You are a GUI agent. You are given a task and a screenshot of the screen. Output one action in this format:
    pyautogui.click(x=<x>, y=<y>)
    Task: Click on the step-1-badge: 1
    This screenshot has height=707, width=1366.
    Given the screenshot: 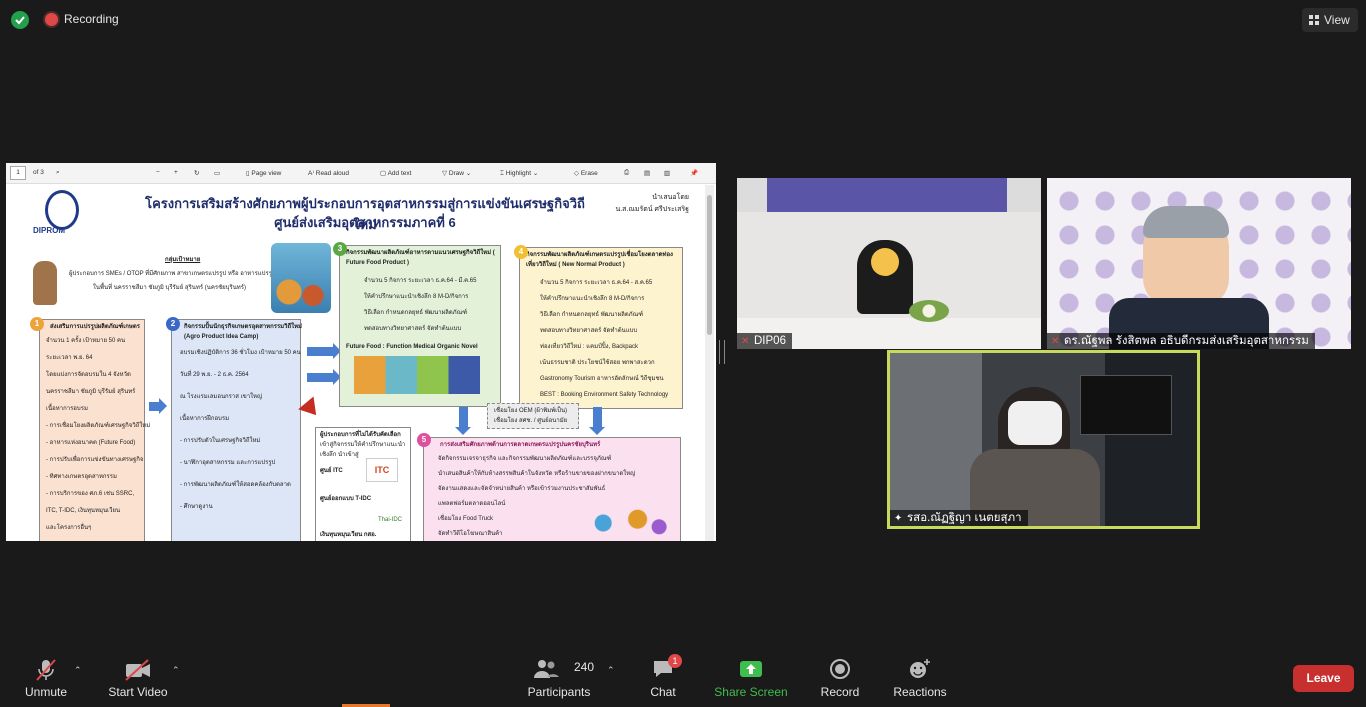 What is the action you would take?
    pyautogui.click(x=37, y=324)
    